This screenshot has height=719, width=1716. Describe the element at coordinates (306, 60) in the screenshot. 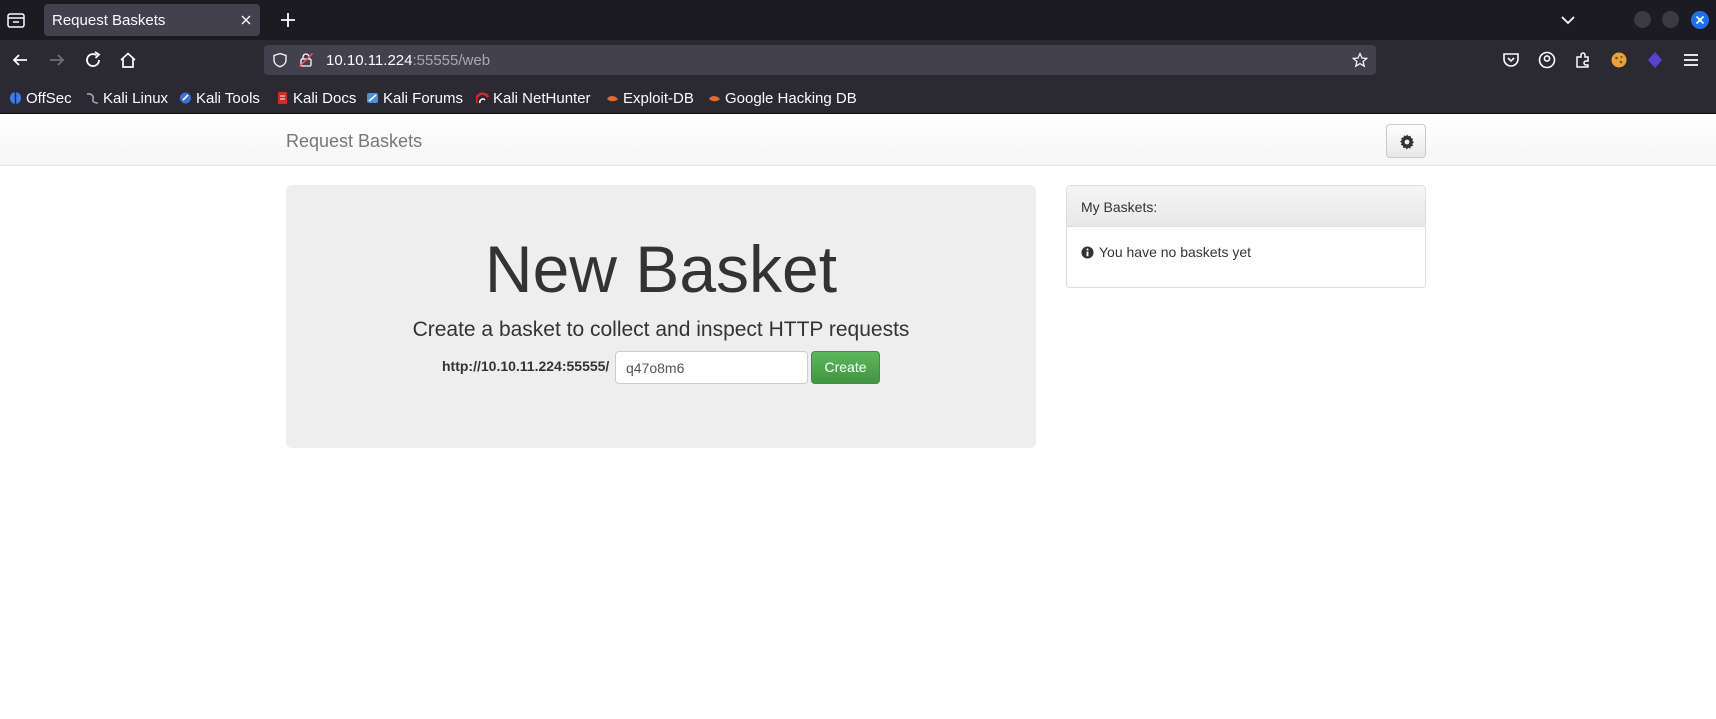

I see `insecure-lock-icon` at that location.